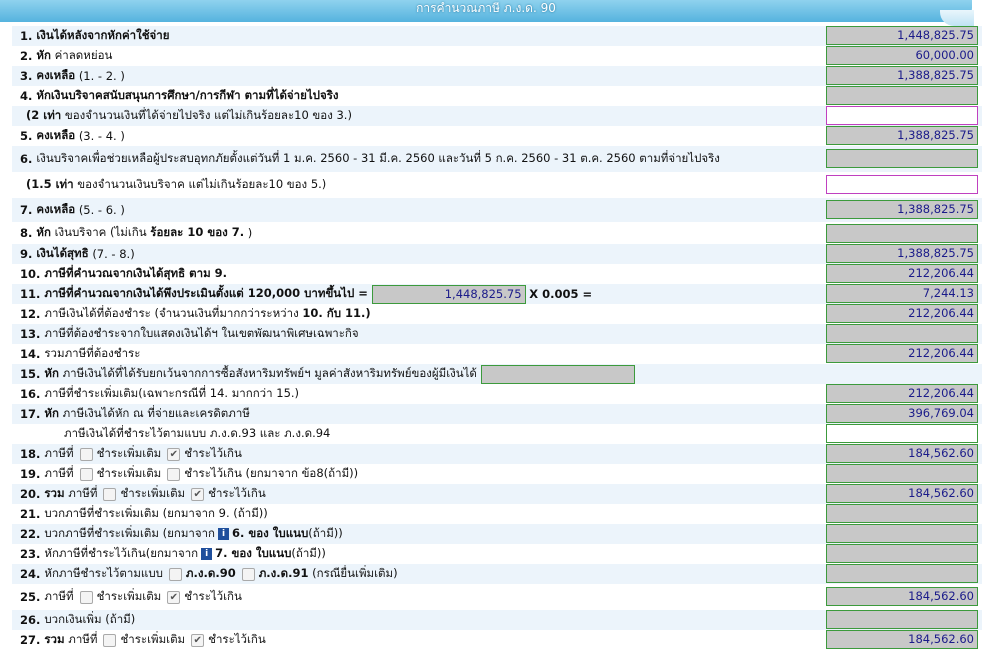 Image resolution: width=991 pixels, height=653 pixels. I want to click on row-number: 1., so click(26, 36).